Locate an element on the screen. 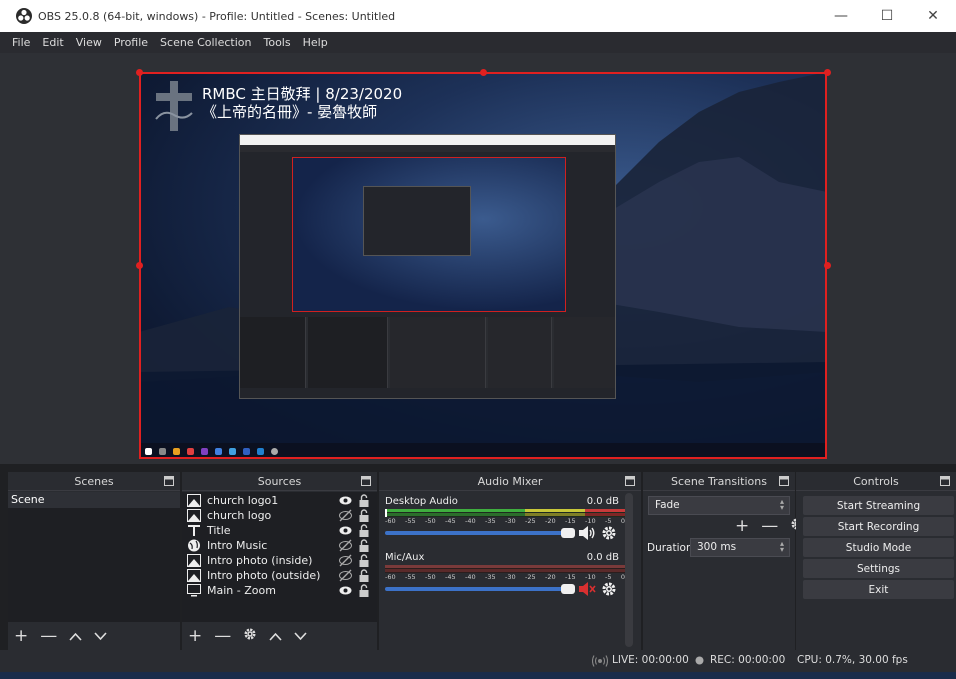  remove-source-button: — is located at coordinates (222, 636).